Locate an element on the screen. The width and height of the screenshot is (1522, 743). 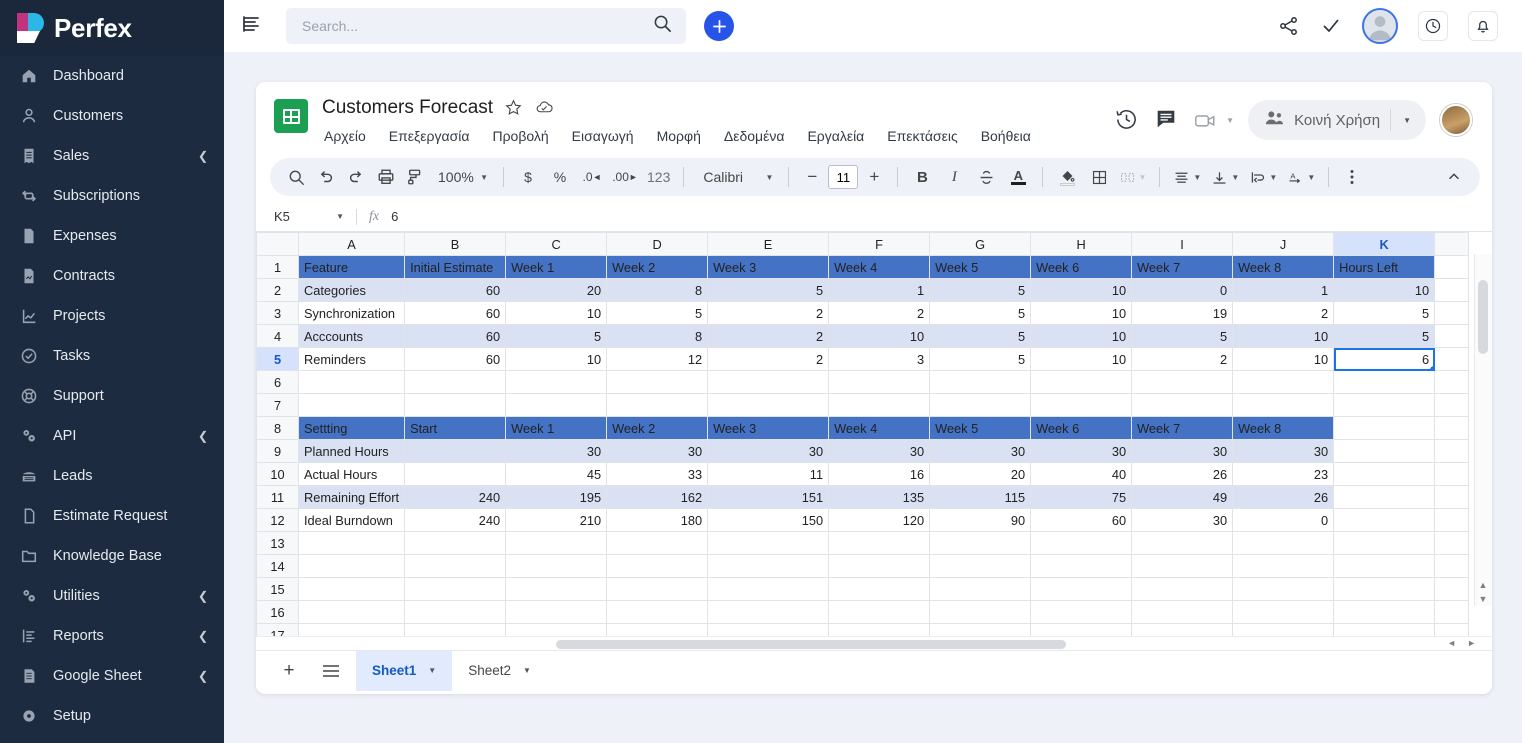
sidebar-item-subscriptions: Subscriptions is located at coordinates (112, 196).